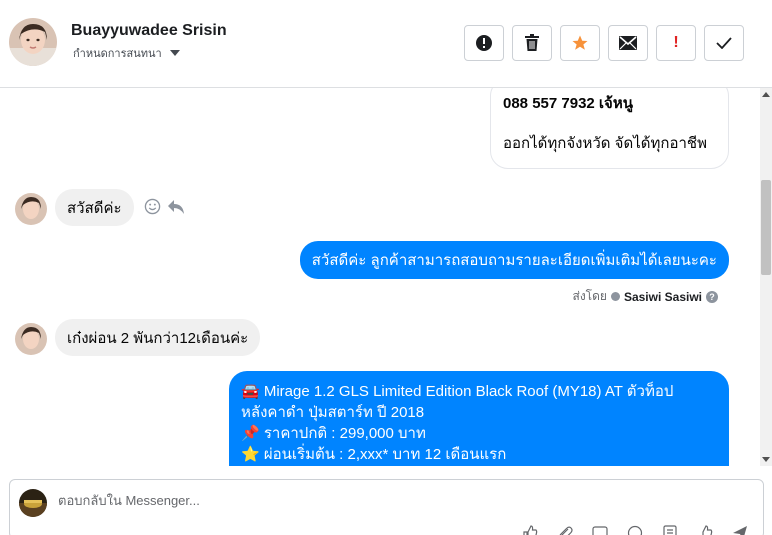 The height and width of the screenshot is (535, 772). I want to click on emoji-react-icon, so click(152, 206).